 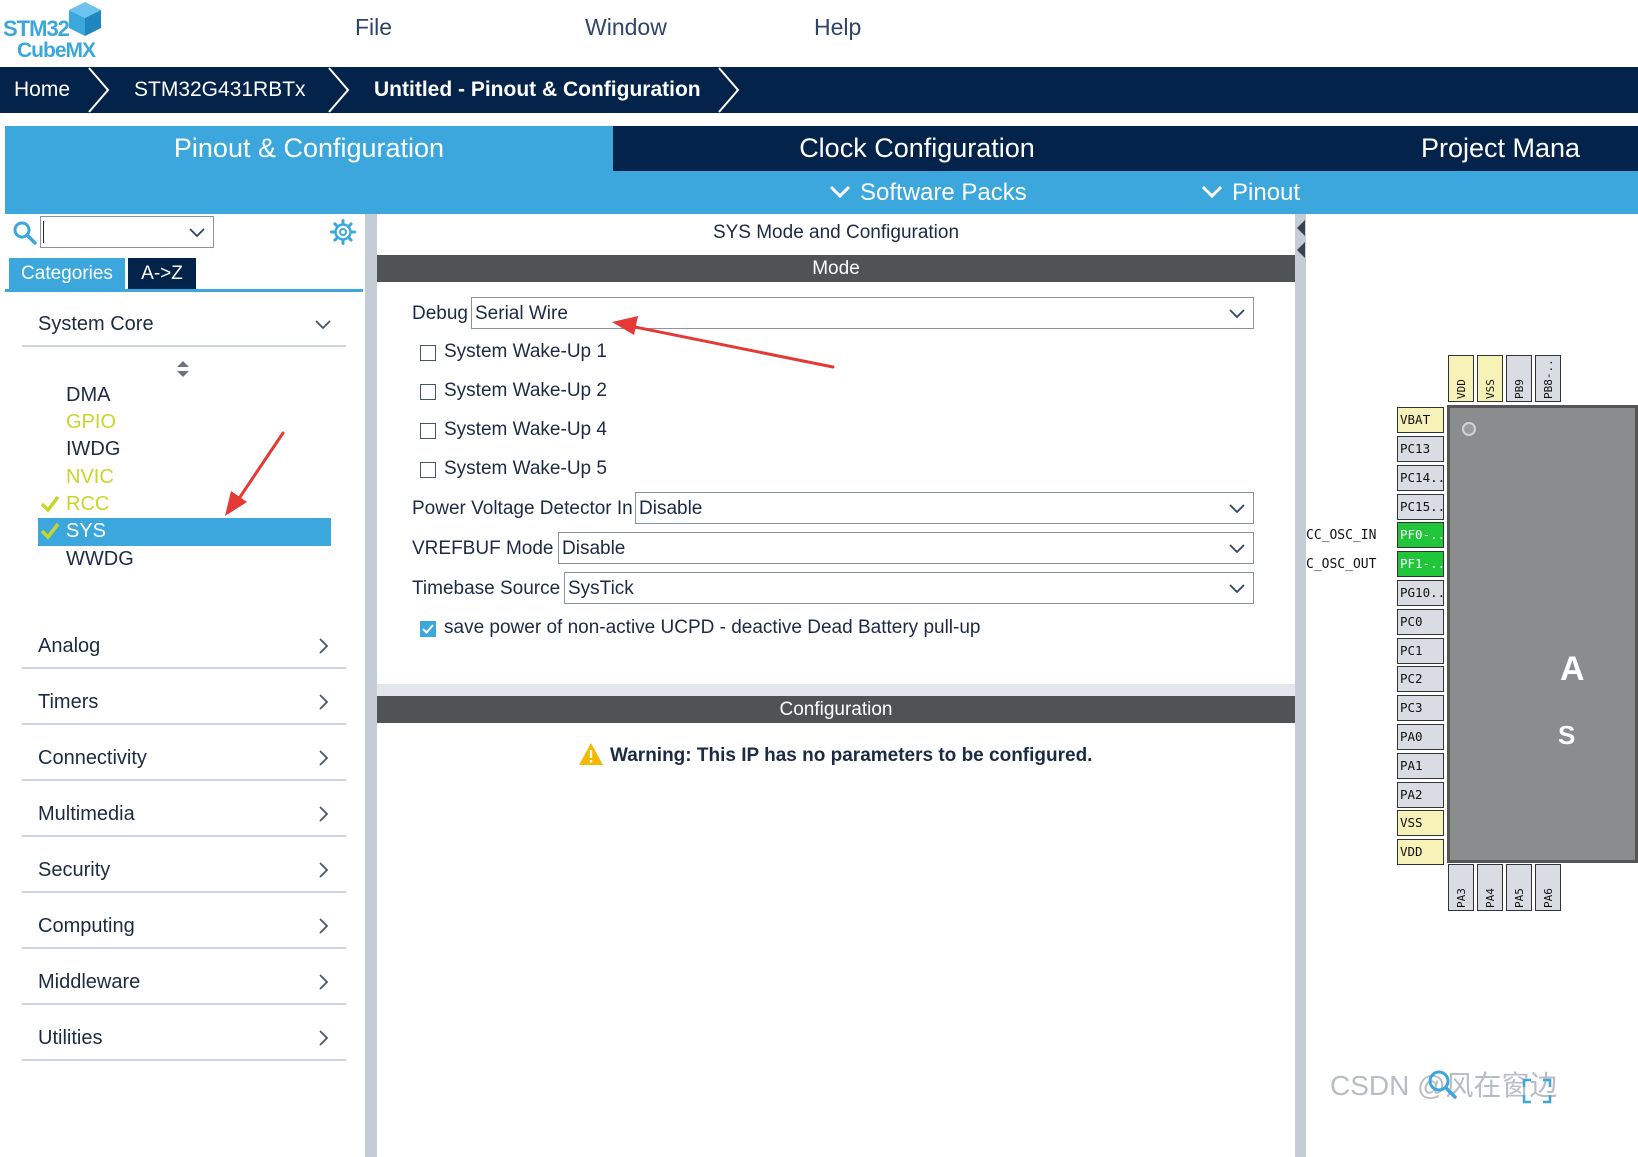 What do you see at coordinates (25, 233) in the screenshot?
I see `search-icon` at bounding box center [25, 233].